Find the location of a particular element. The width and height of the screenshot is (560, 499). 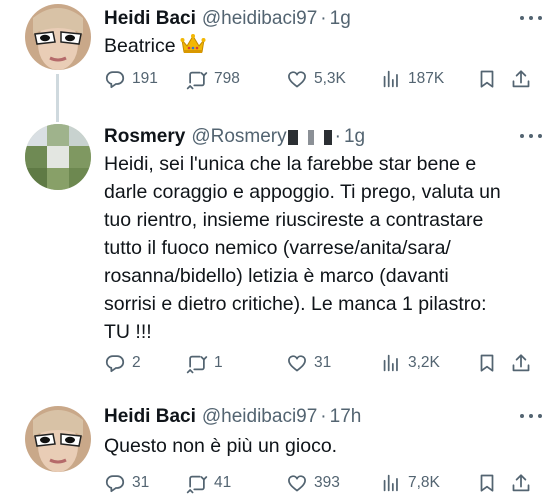

tweet-text: Questo non è più un gioco. is located at coordinates (324, 446).